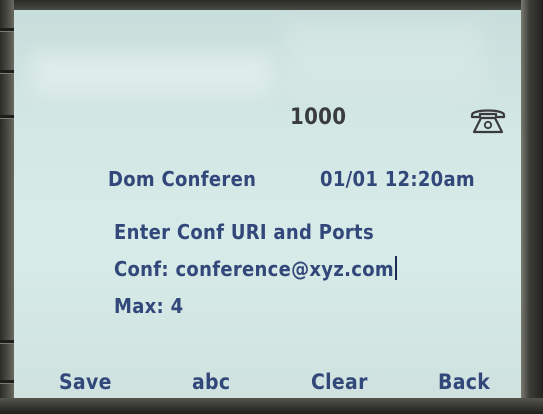  I want to click on device-bezel-bottom, so click(271, 406).